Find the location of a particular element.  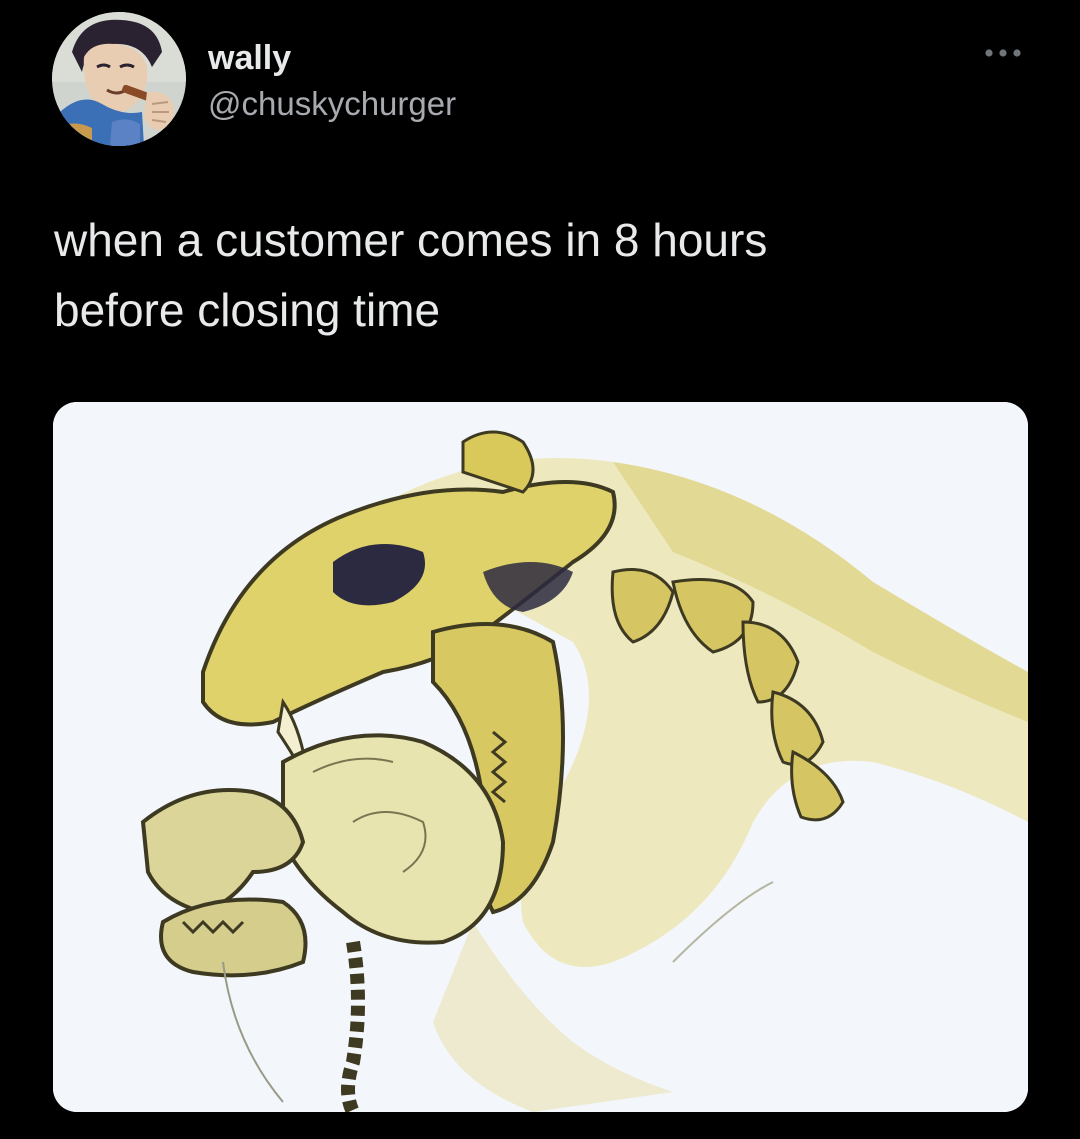

tweet-text-line: when a customer comes in 8 hours is located at coordinates (411, 240).